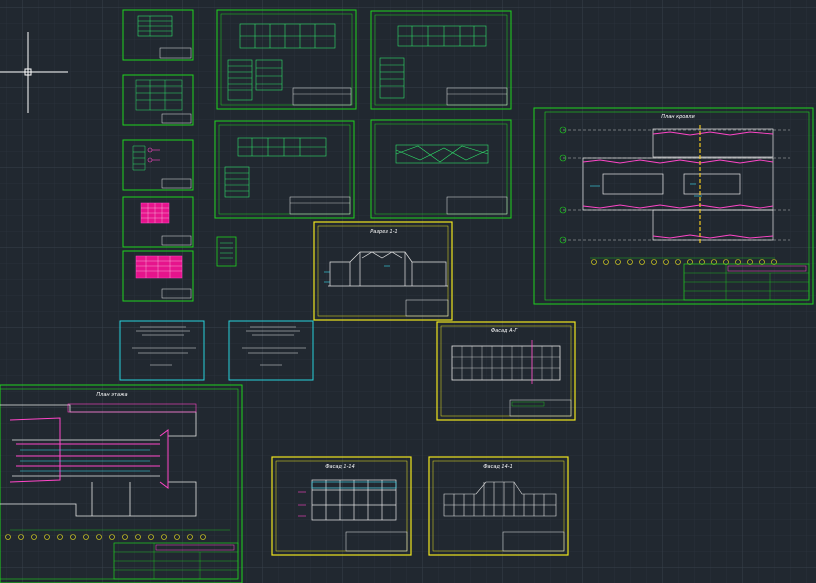 Image resolution: width=816 pixels, height=583 pixels. Describe the element at coordinates (340, 467) in the screenshot. I see `facade-2-title: Фасад 1-14` at that location.